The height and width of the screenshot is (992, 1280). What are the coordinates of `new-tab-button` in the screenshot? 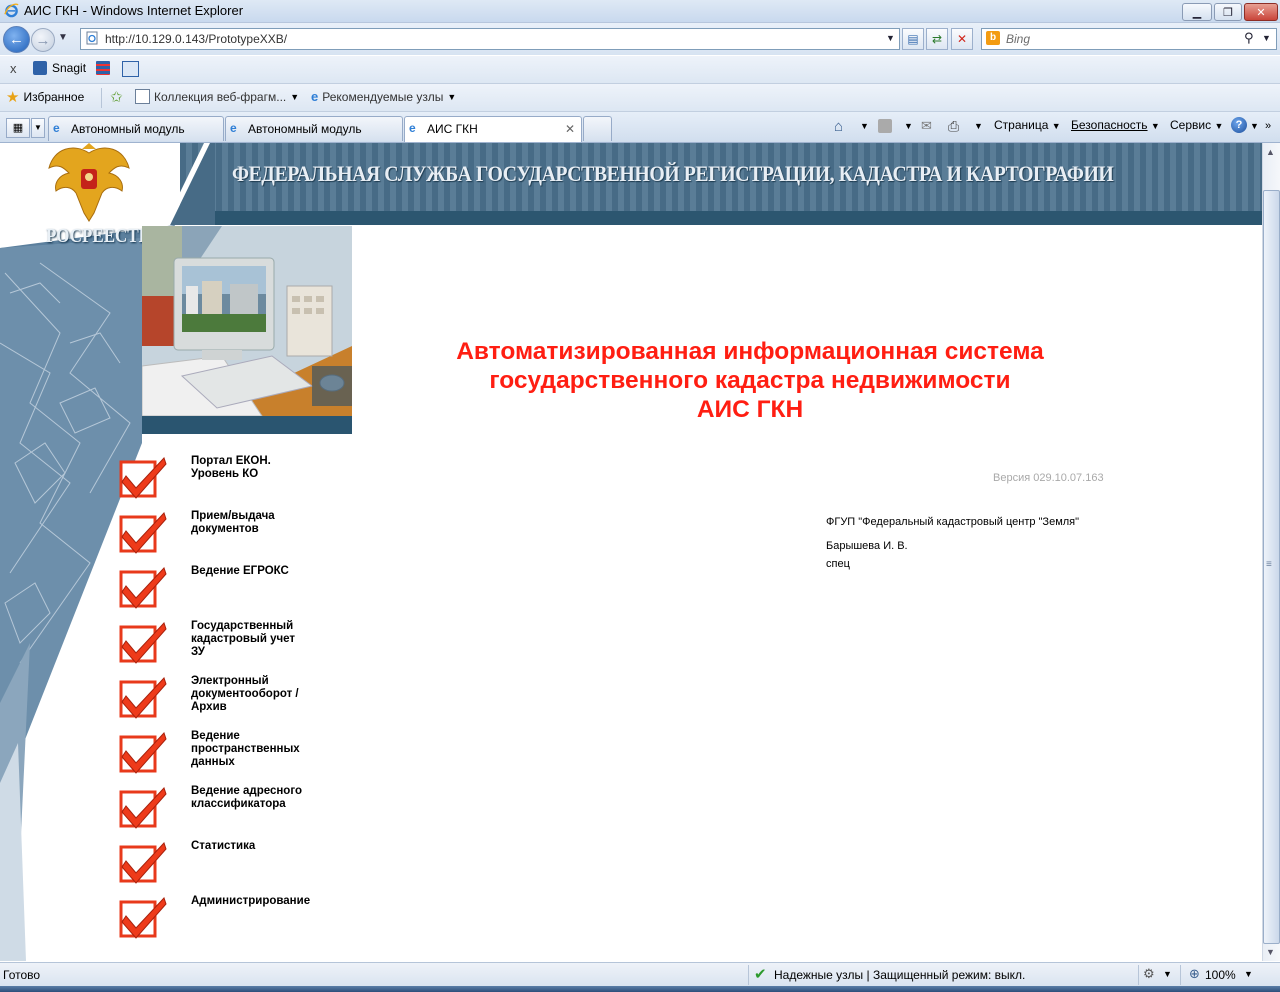 It's located at (597, 128).